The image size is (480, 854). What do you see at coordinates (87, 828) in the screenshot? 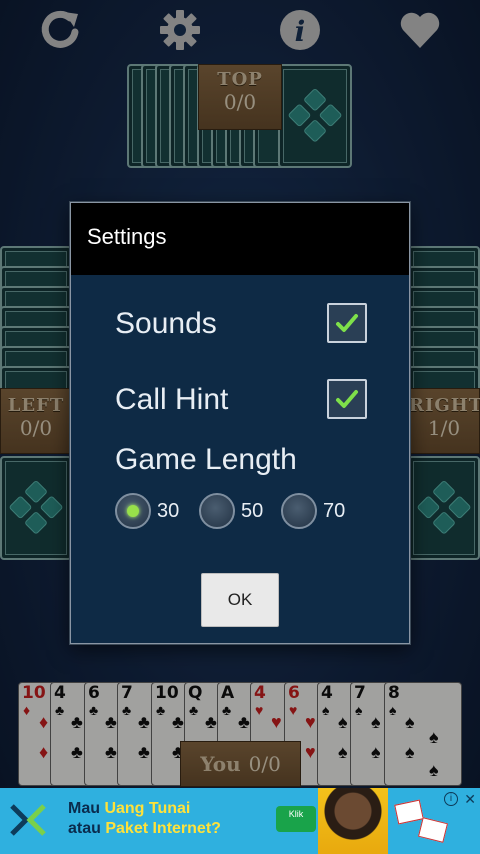
I see `ad-line2-plain: atau` at bounding box center [87, 828].